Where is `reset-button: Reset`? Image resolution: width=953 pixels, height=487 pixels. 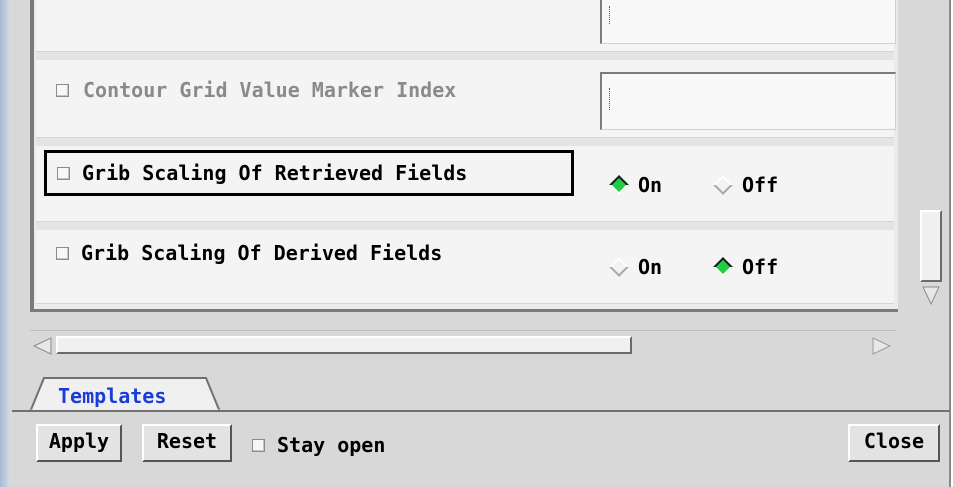 reset-button: Reset is located at coordinates (187, 443).